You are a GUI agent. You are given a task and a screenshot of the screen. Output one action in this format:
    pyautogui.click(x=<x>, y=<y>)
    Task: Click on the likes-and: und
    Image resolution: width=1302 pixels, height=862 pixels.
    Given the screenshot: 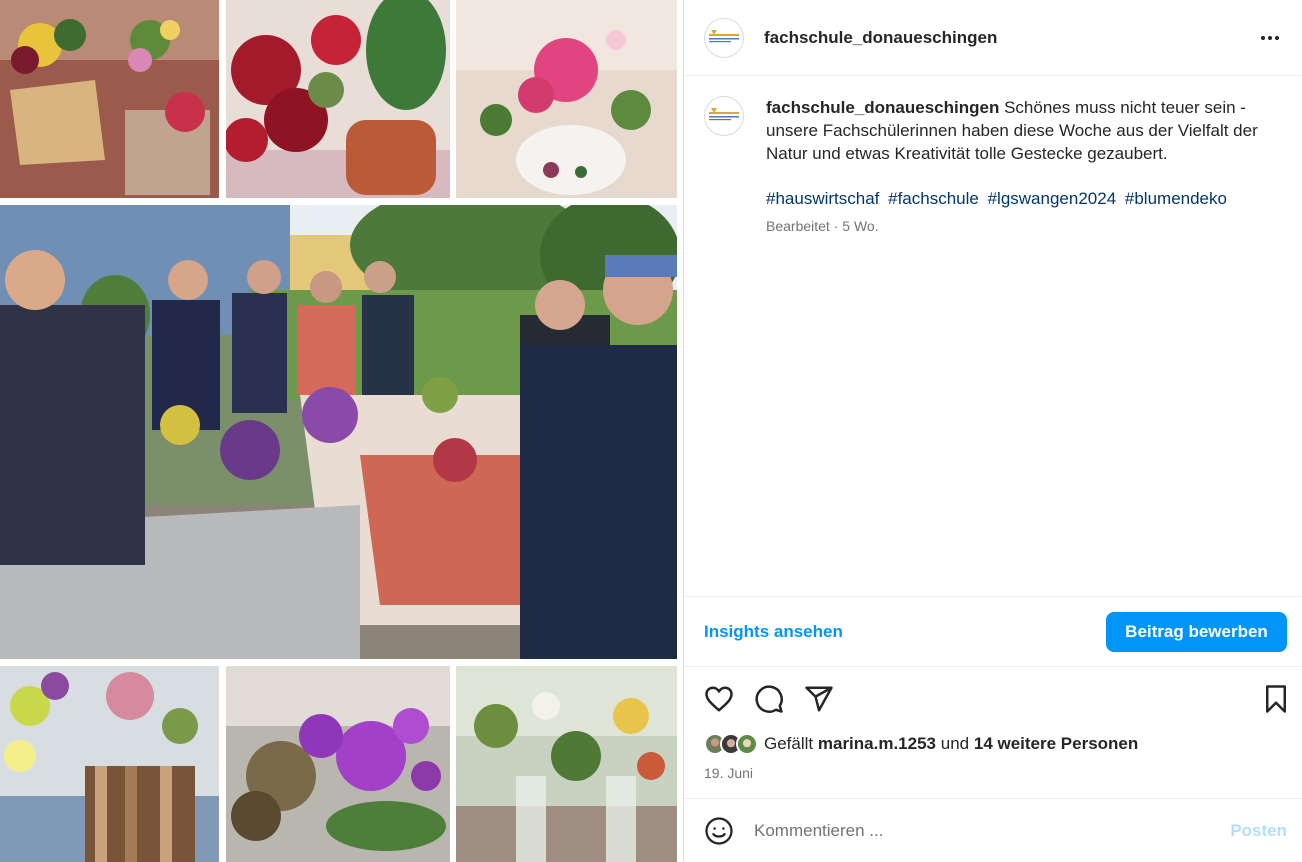 What is the action you would take?
    pyautogui.click(x=955, y=743)
    